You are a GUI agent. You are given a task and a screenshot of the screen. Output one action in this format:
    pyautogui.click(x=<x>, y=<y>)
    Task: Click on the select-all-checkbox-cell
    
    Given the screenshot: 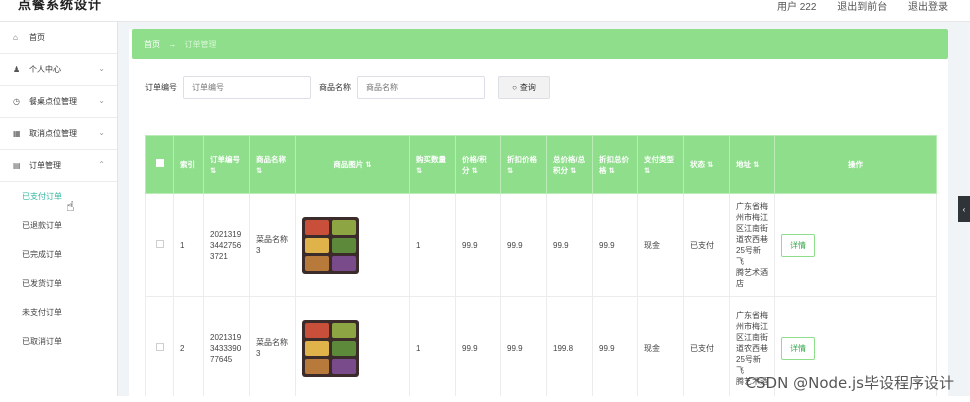 What is the action you would take?
    pyautogui.click(x=159, y=164)
    